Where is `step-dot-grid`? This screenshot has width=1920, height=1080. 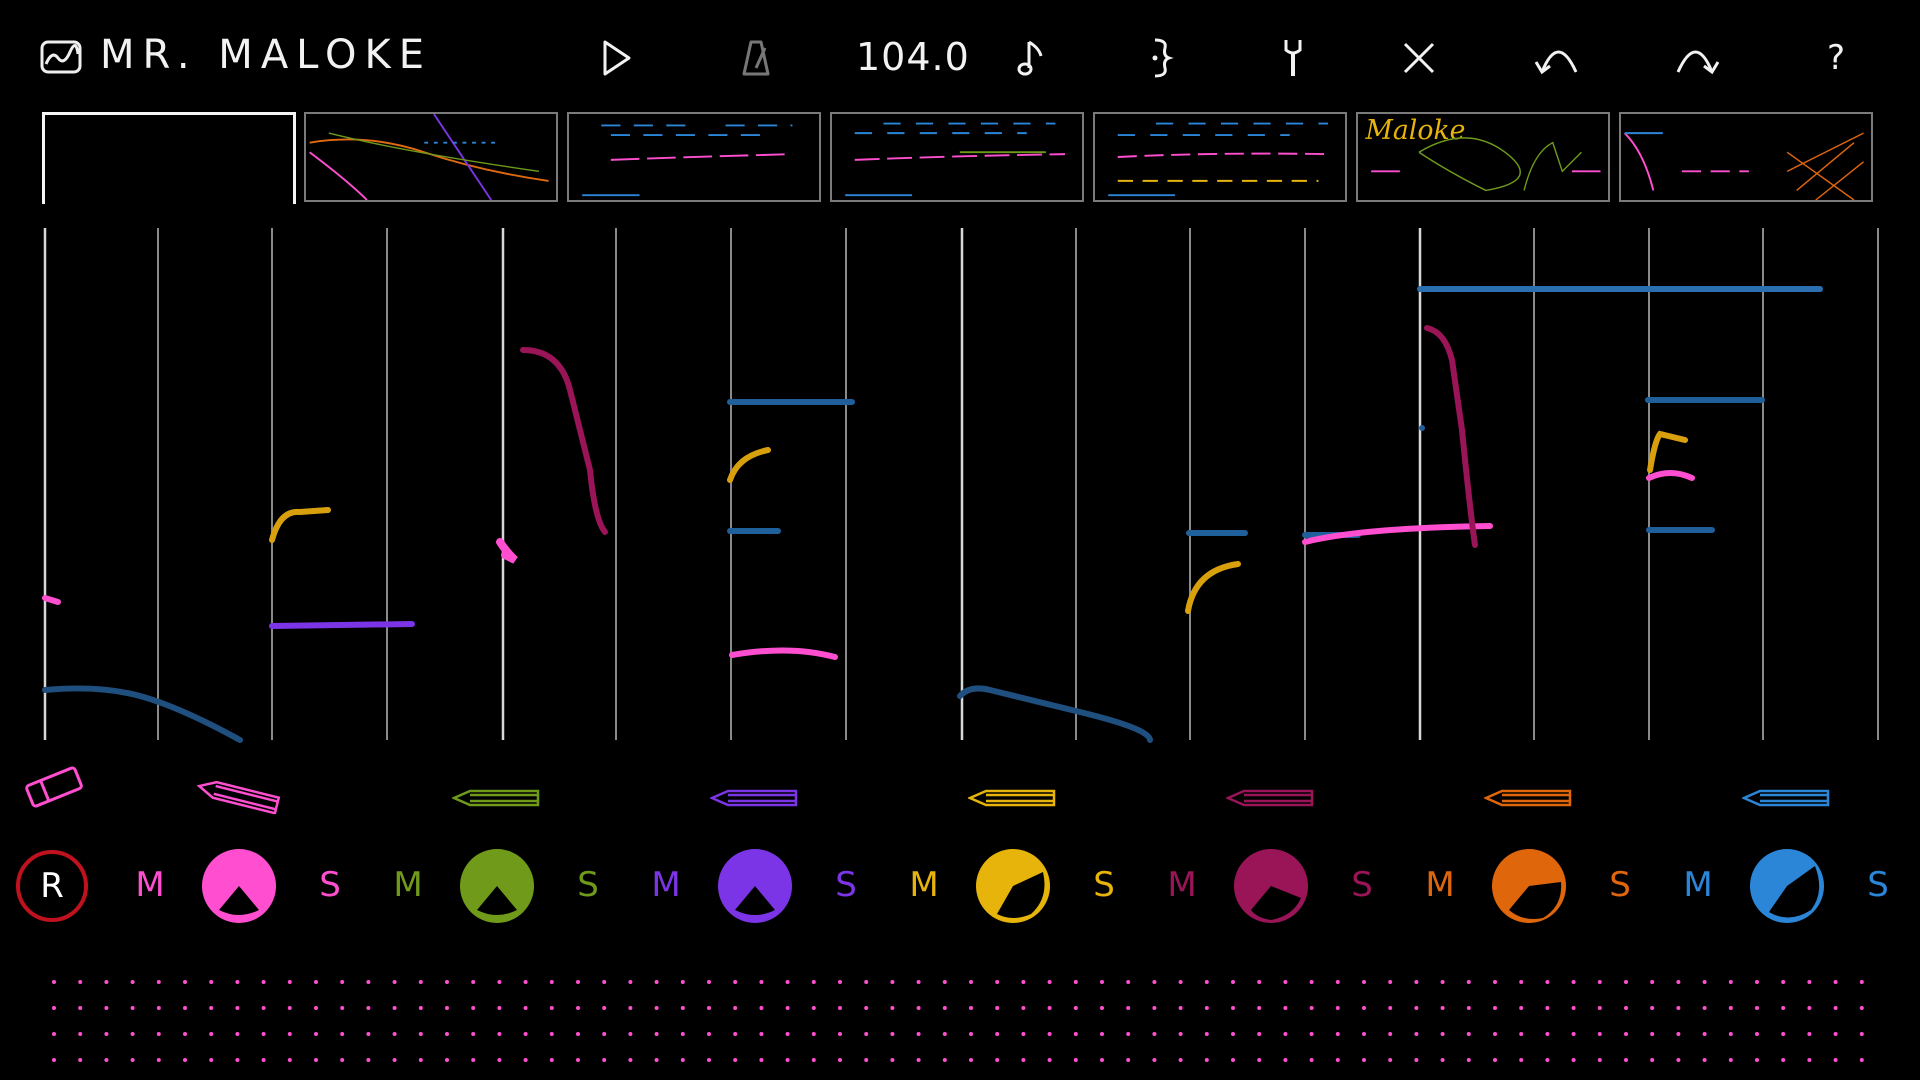 step-dot-grid is located at coordinates (960, 1020).